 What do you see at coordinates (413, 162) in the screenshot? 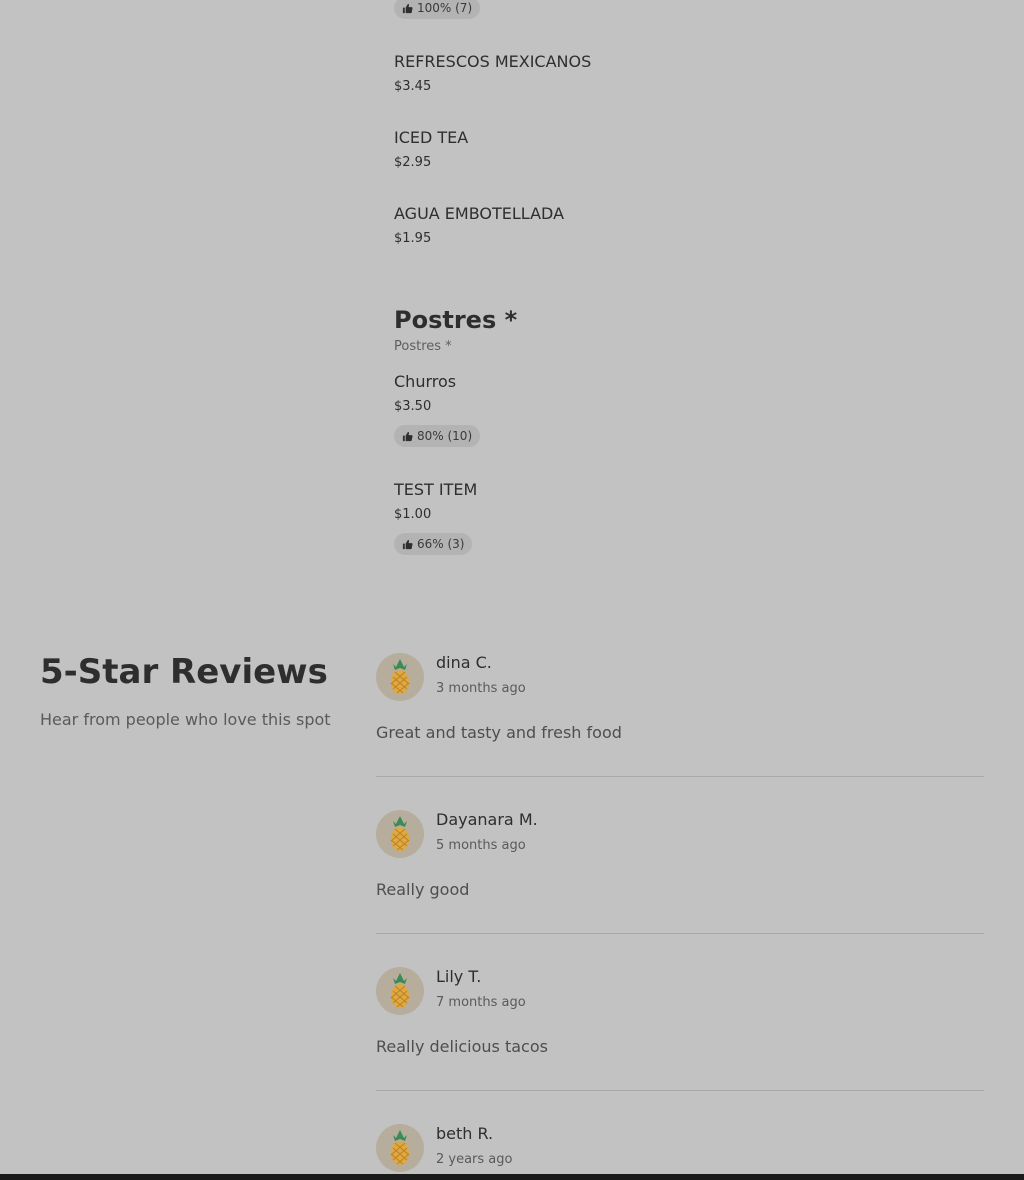
I see `menu-item-price: $2.95` at bounding box center [413, 162].